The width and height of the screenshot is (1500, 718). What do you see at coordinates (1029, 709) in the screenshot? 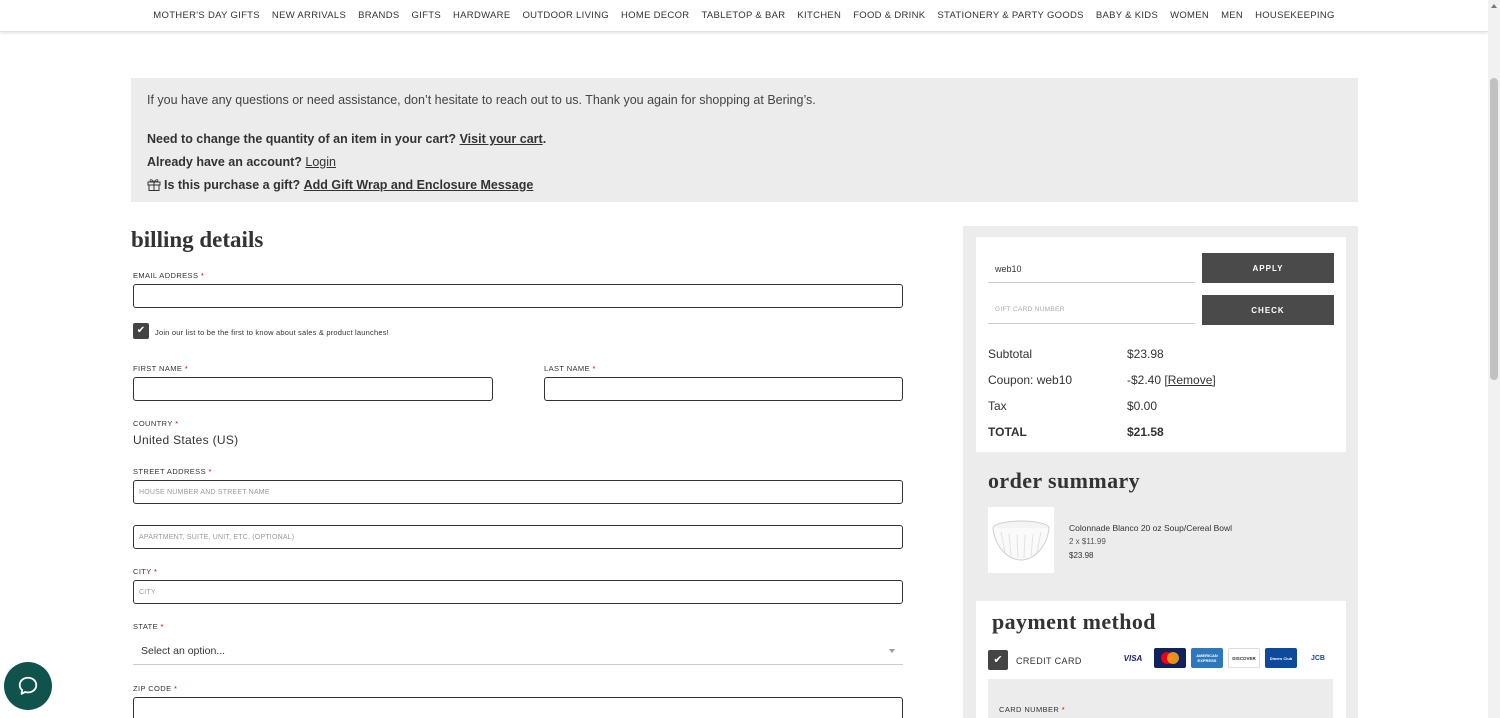
I see `card-number-label-text: CARD NUMBER` at bounding box center [1029, 709].